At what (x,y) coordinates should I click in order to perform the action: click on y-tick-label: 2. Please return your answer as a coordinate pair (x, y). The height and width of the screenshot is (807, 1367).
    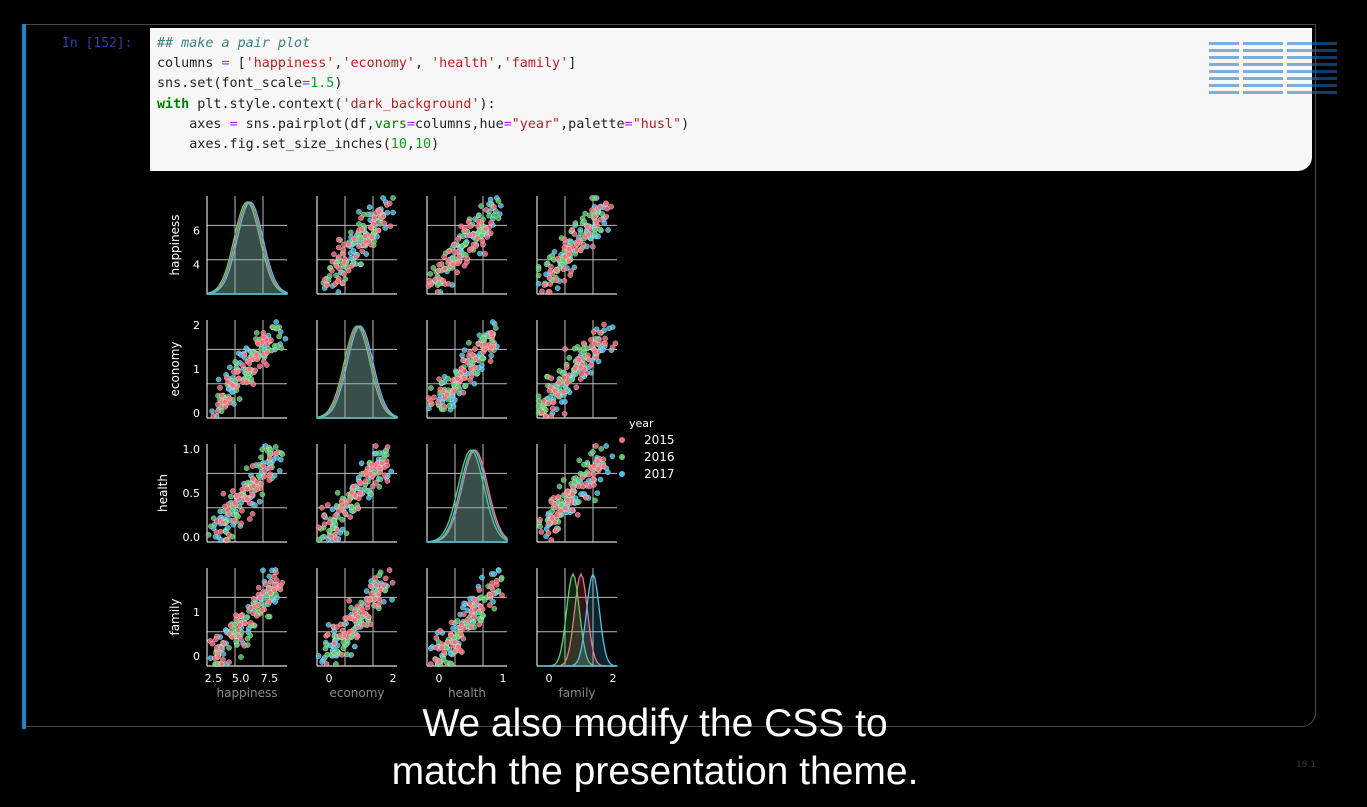
    Looking at the image, I should click on (196, 325).